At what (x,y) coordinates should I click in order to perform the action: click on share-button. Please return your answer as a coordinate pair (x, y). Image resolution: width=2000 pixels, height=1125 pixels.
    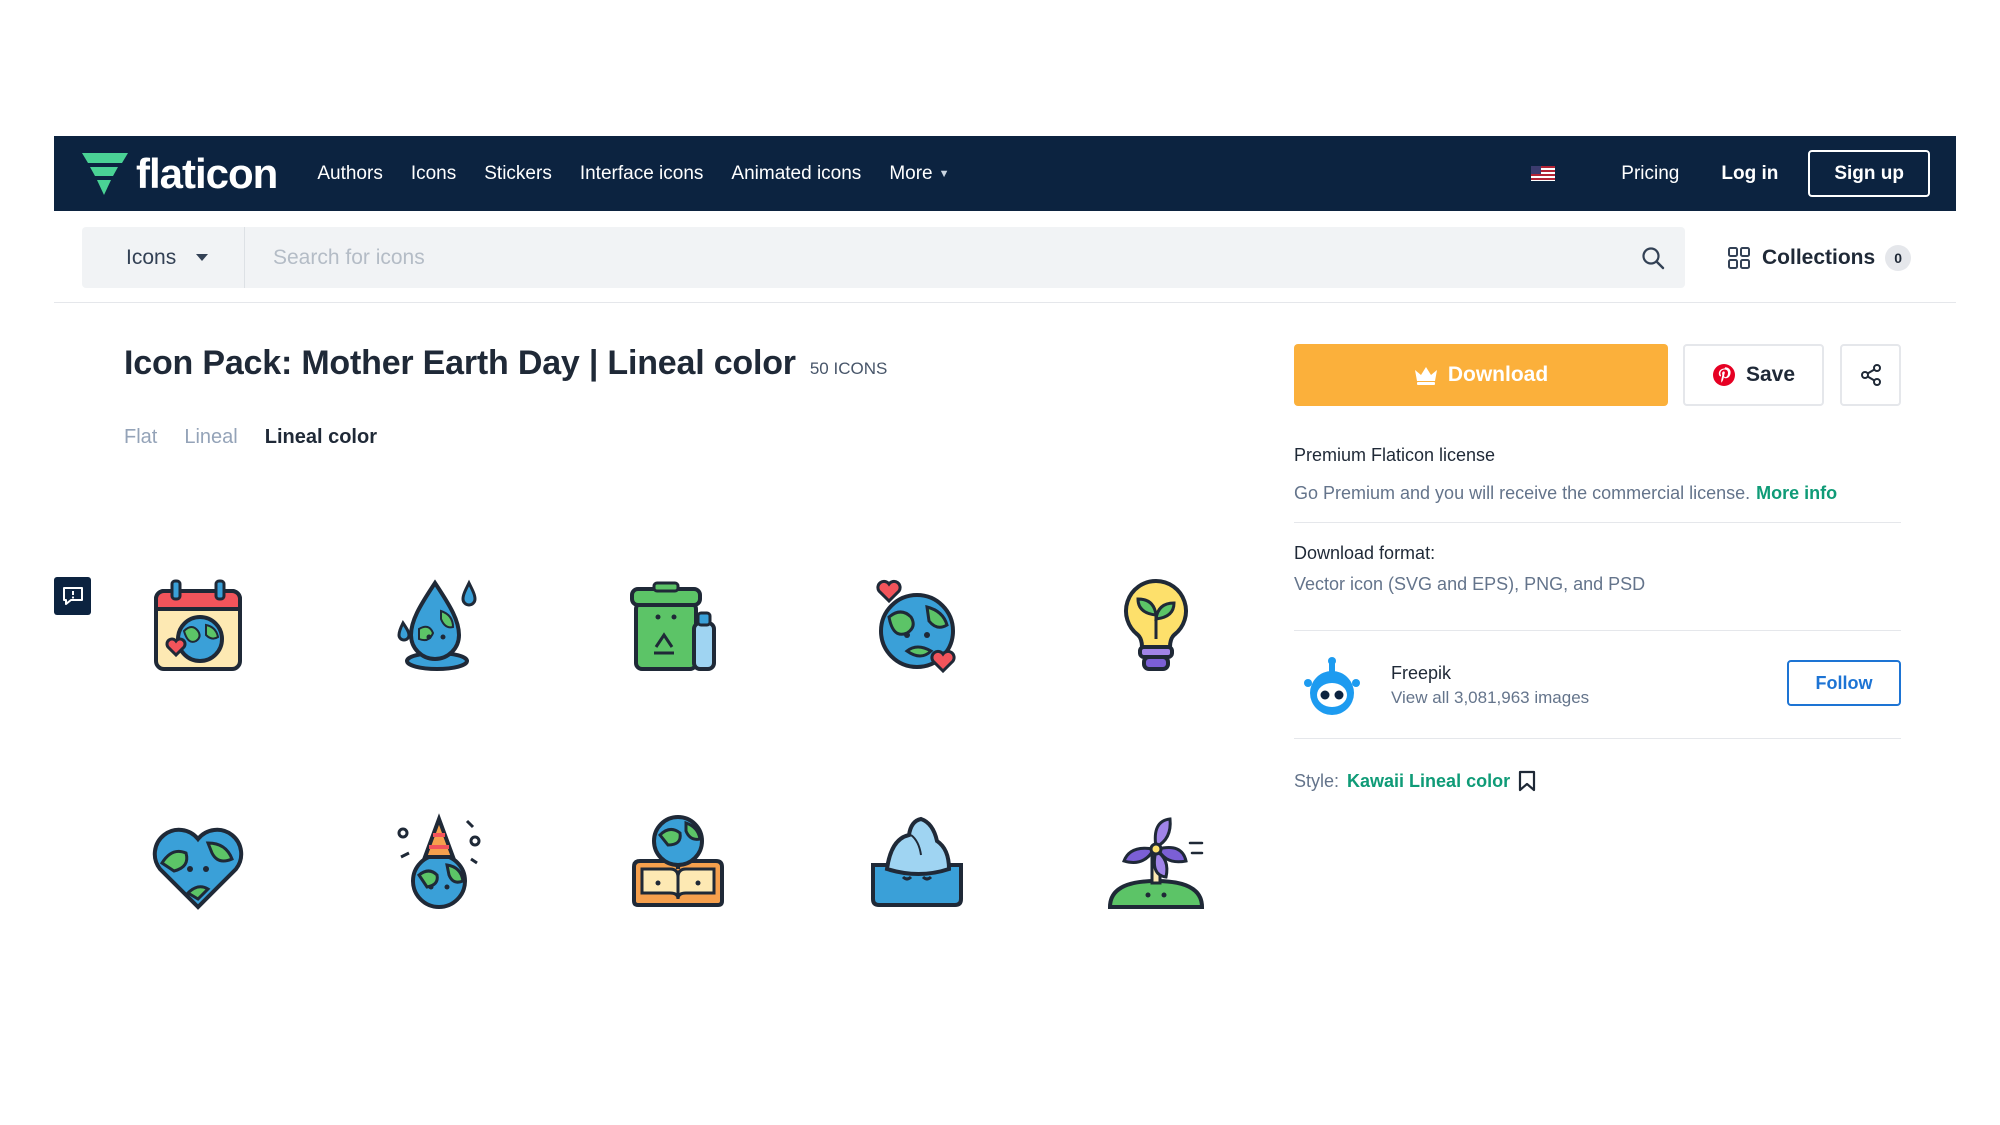
    Looking at the image, I should click on (1870, 375).